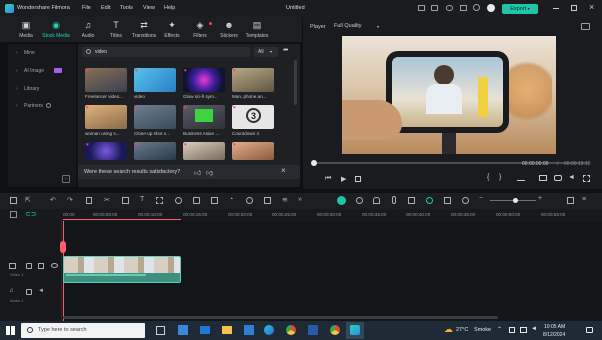  What do you see at coordinates (86, 8) in the screenshot?
I see `menu-file: File` at bounding box center [86, 8].